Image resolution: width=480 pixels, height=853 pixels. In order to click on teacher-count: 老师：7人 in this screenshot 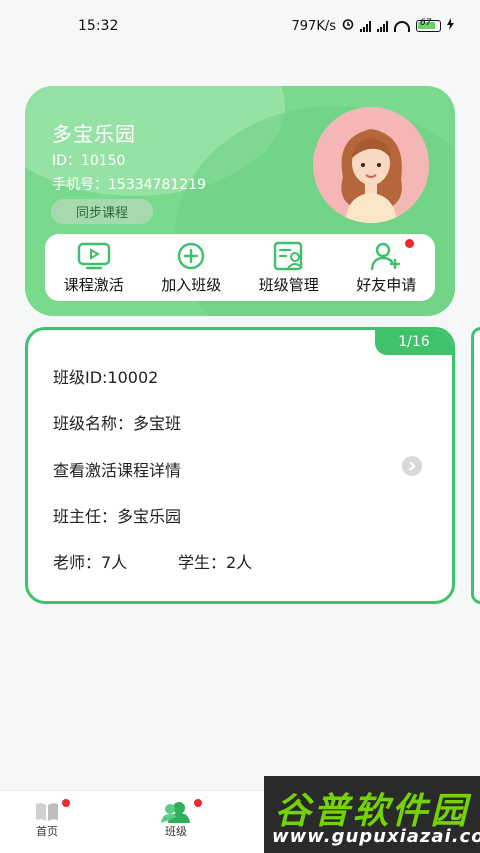, I will do `click(90, 562)`.